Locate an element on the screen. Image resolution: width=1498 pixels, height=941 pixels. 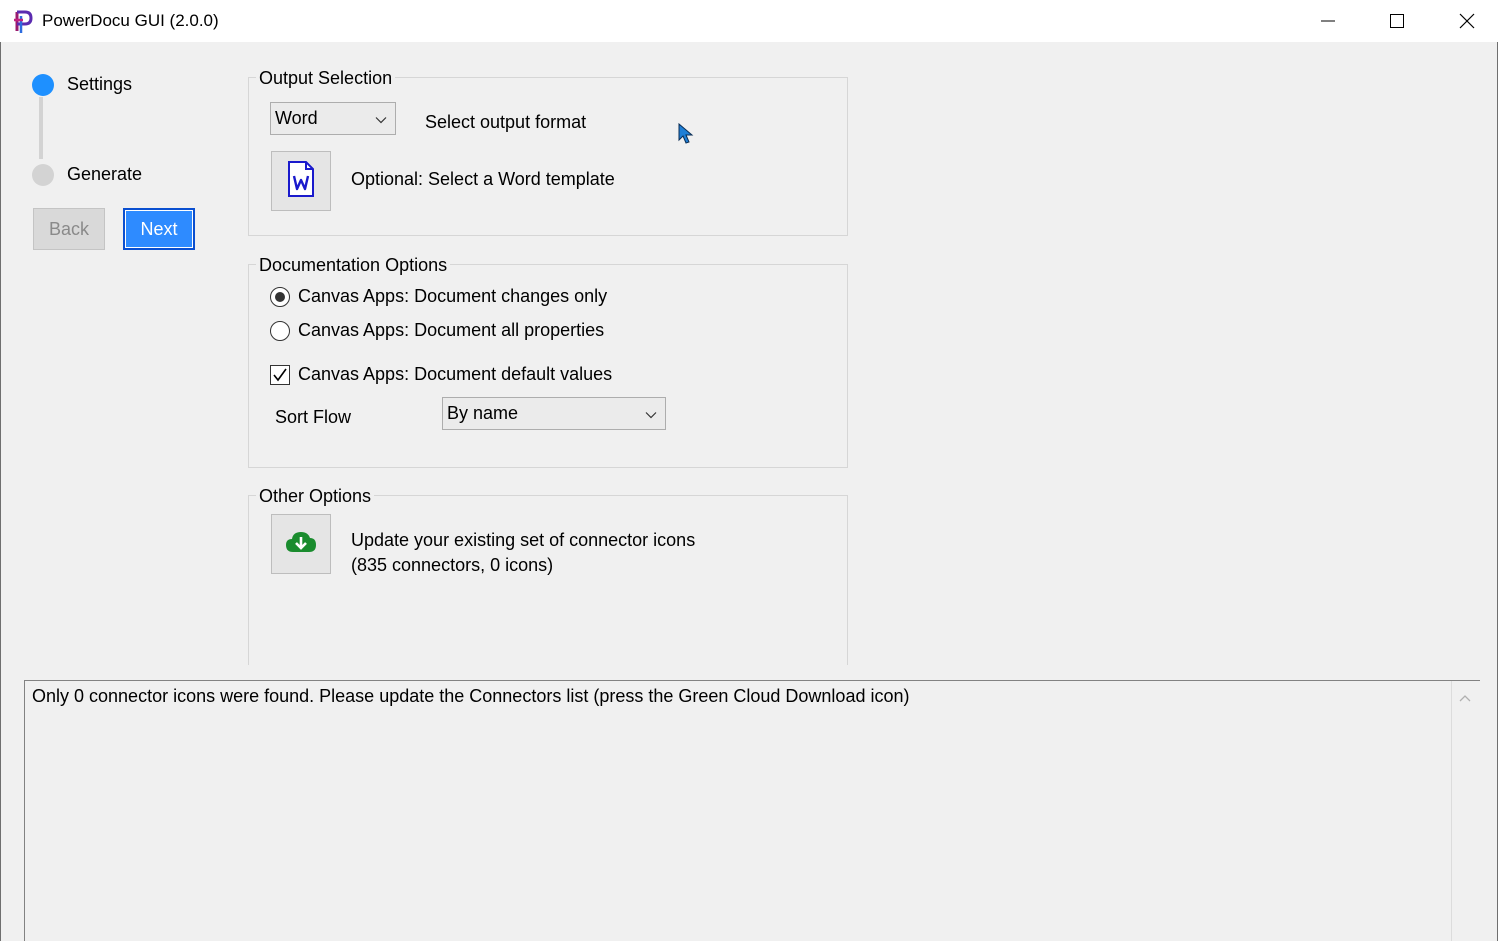
maximize-button is located at coordinates (1397, 21).